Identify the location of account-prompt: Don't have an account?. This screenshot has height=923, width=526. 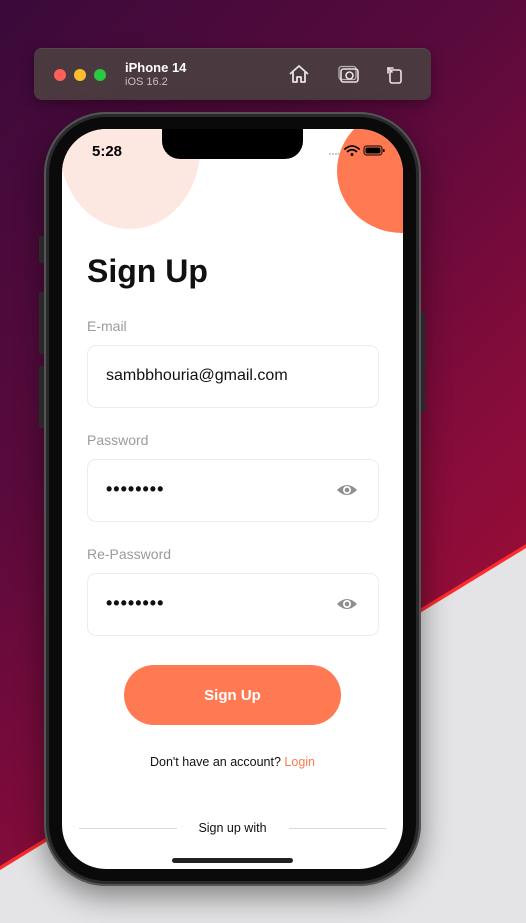
(215, 762).